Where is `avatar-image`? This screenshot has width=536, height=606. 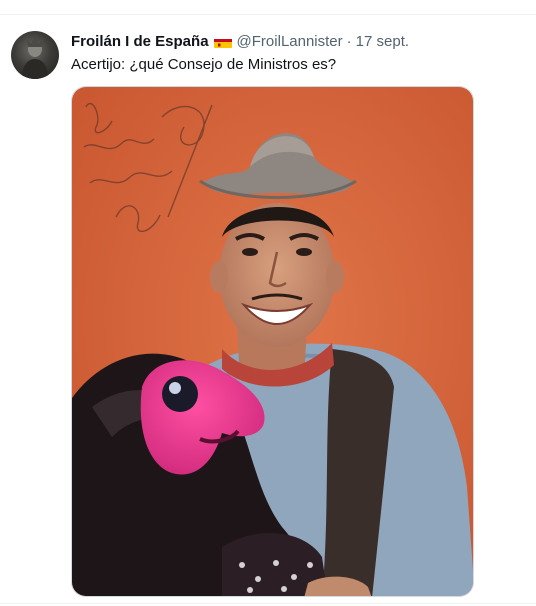 avatar-image is located at coordinates (35, 58).